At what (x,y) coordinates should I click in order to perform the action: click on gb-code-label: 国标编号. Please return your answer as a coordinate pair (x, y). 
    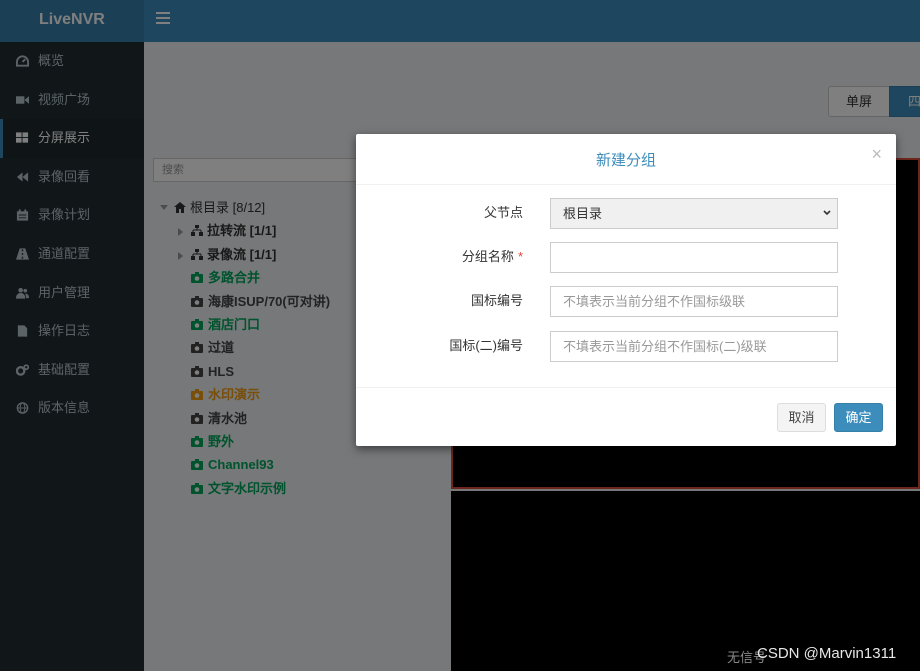
    Looking at the image, I should click on (496, 300).